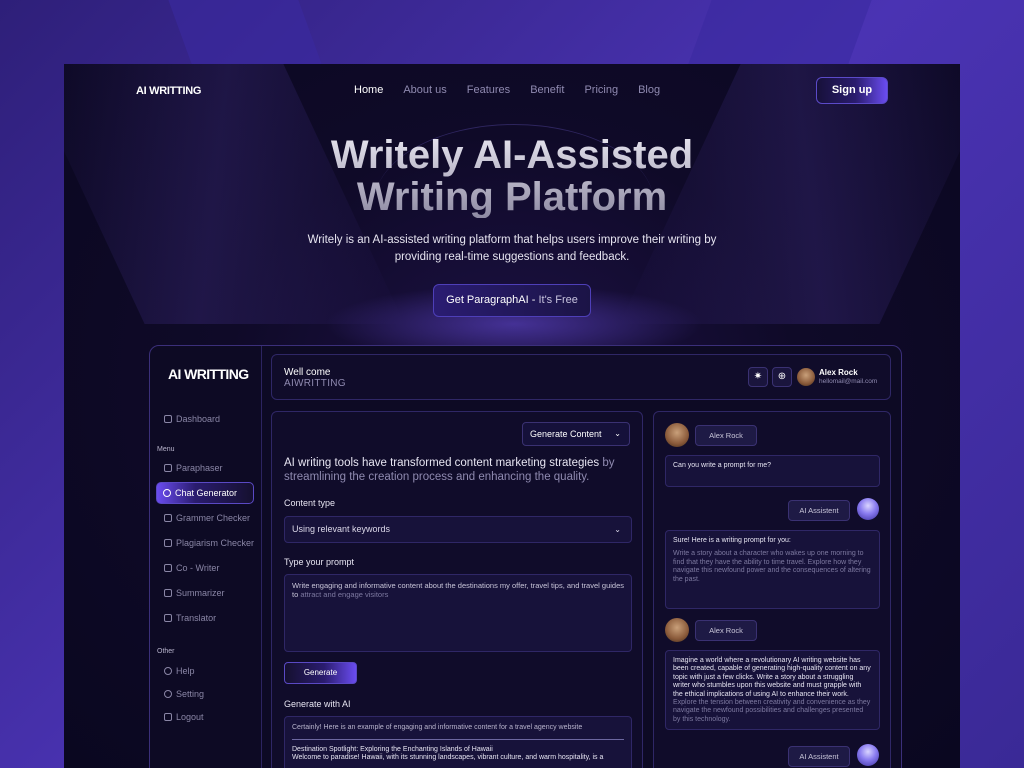  What do you see at coordinates (492, 300) in the screenshot?
I see `cta-label: Get ParagraphAI -` at bounding box center [492, 300].